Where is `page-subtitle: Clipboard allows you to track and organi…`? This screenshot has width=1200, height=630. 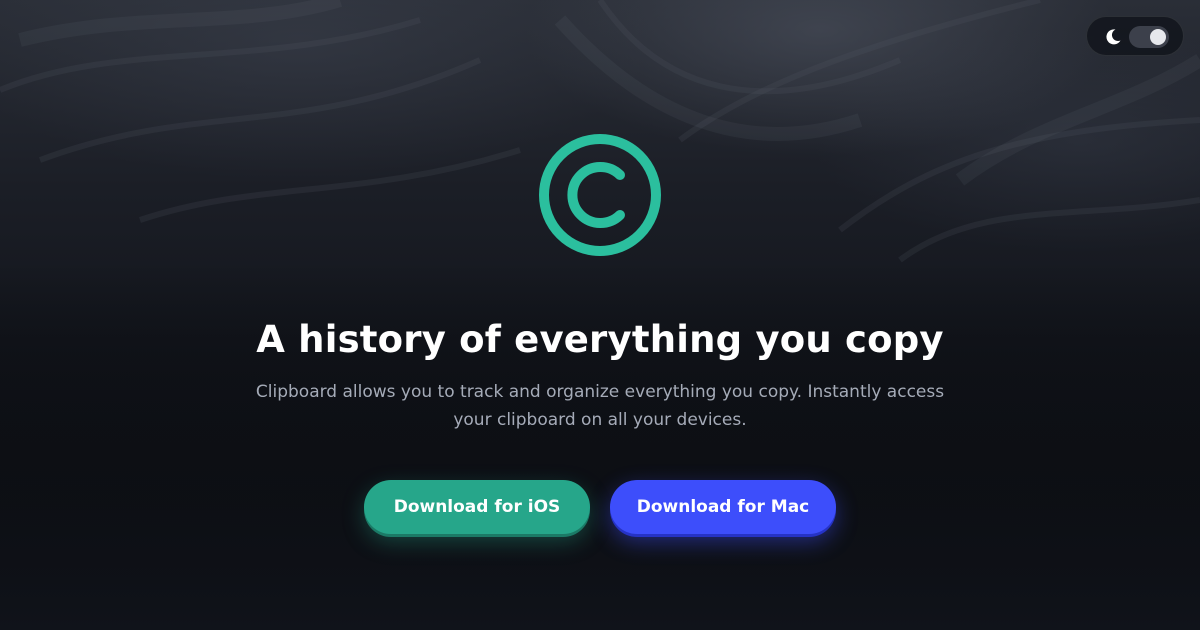
page-subtitle: Clipboard allows you to track and organi… is located at coordinates (600, 406).